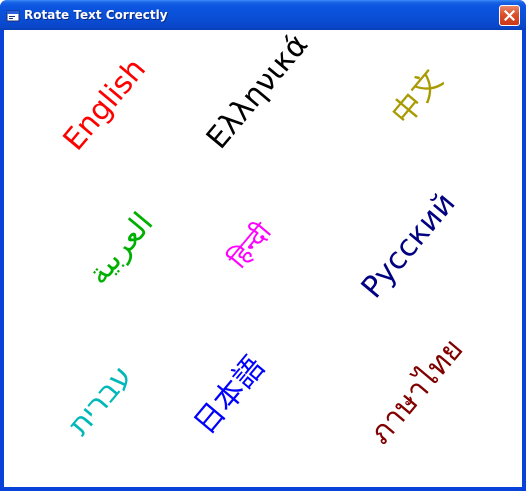 Image resolution: width=526 pixels, height=491 pixels. I want to click on label-hebrew: עברית, so click(99, 400).